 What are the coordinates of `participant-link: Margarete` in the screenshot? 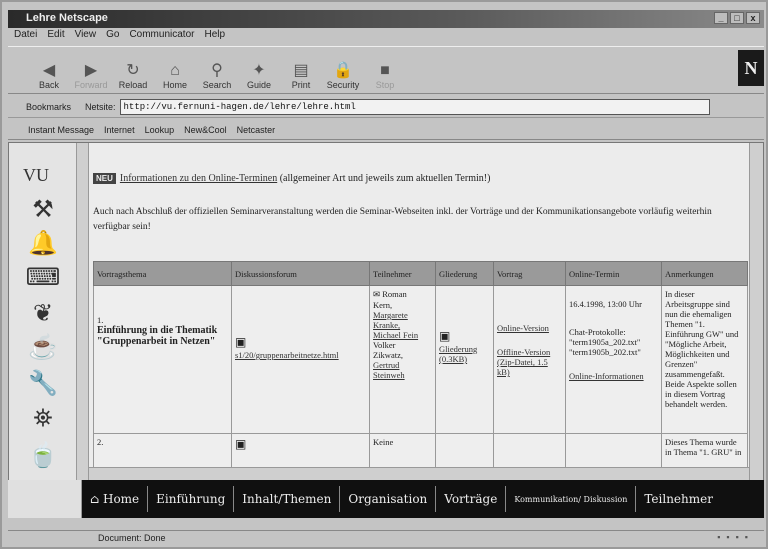 It's located at (390, 315).